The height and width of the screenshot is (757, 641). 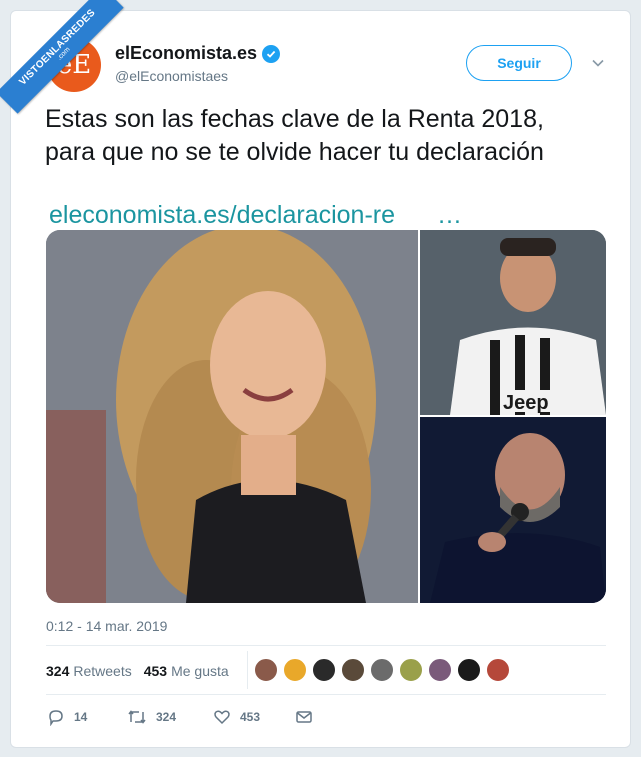 I want to click on retweets-stat: 324 Retweets, so click(x=89, y=671).